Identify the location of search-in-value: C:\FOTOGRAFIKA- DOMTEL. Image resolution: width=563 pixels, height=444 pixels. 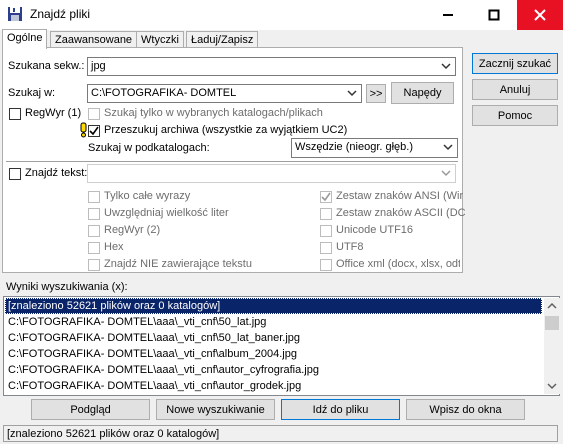
(164, 93).